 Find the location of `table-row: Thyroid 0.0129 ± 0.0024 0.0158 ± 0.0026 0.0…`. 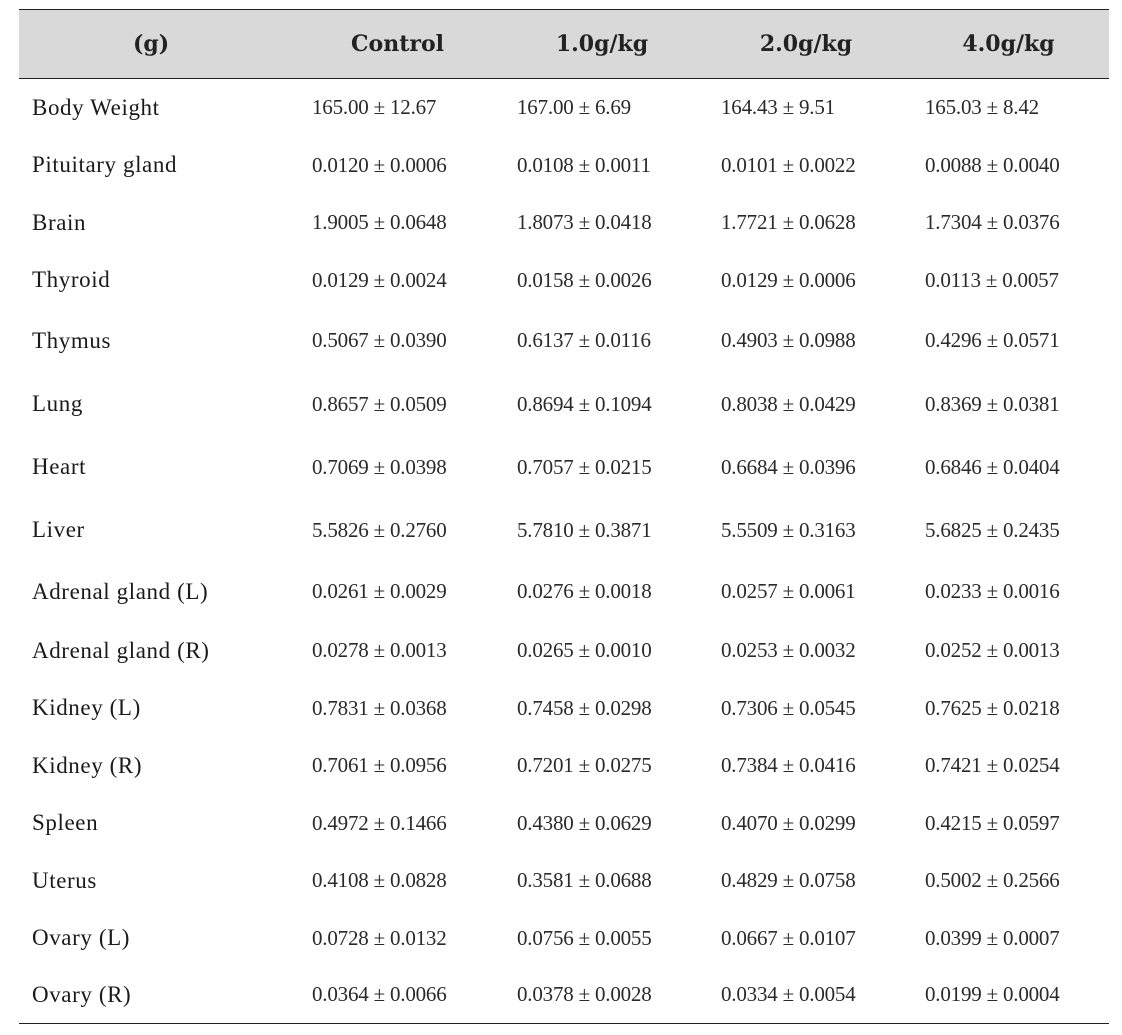

table-row: Thyroid 0.0129 ± 0.0024 0.0158 ± 0.0026 0.0… is located at coordinates (564, 280).